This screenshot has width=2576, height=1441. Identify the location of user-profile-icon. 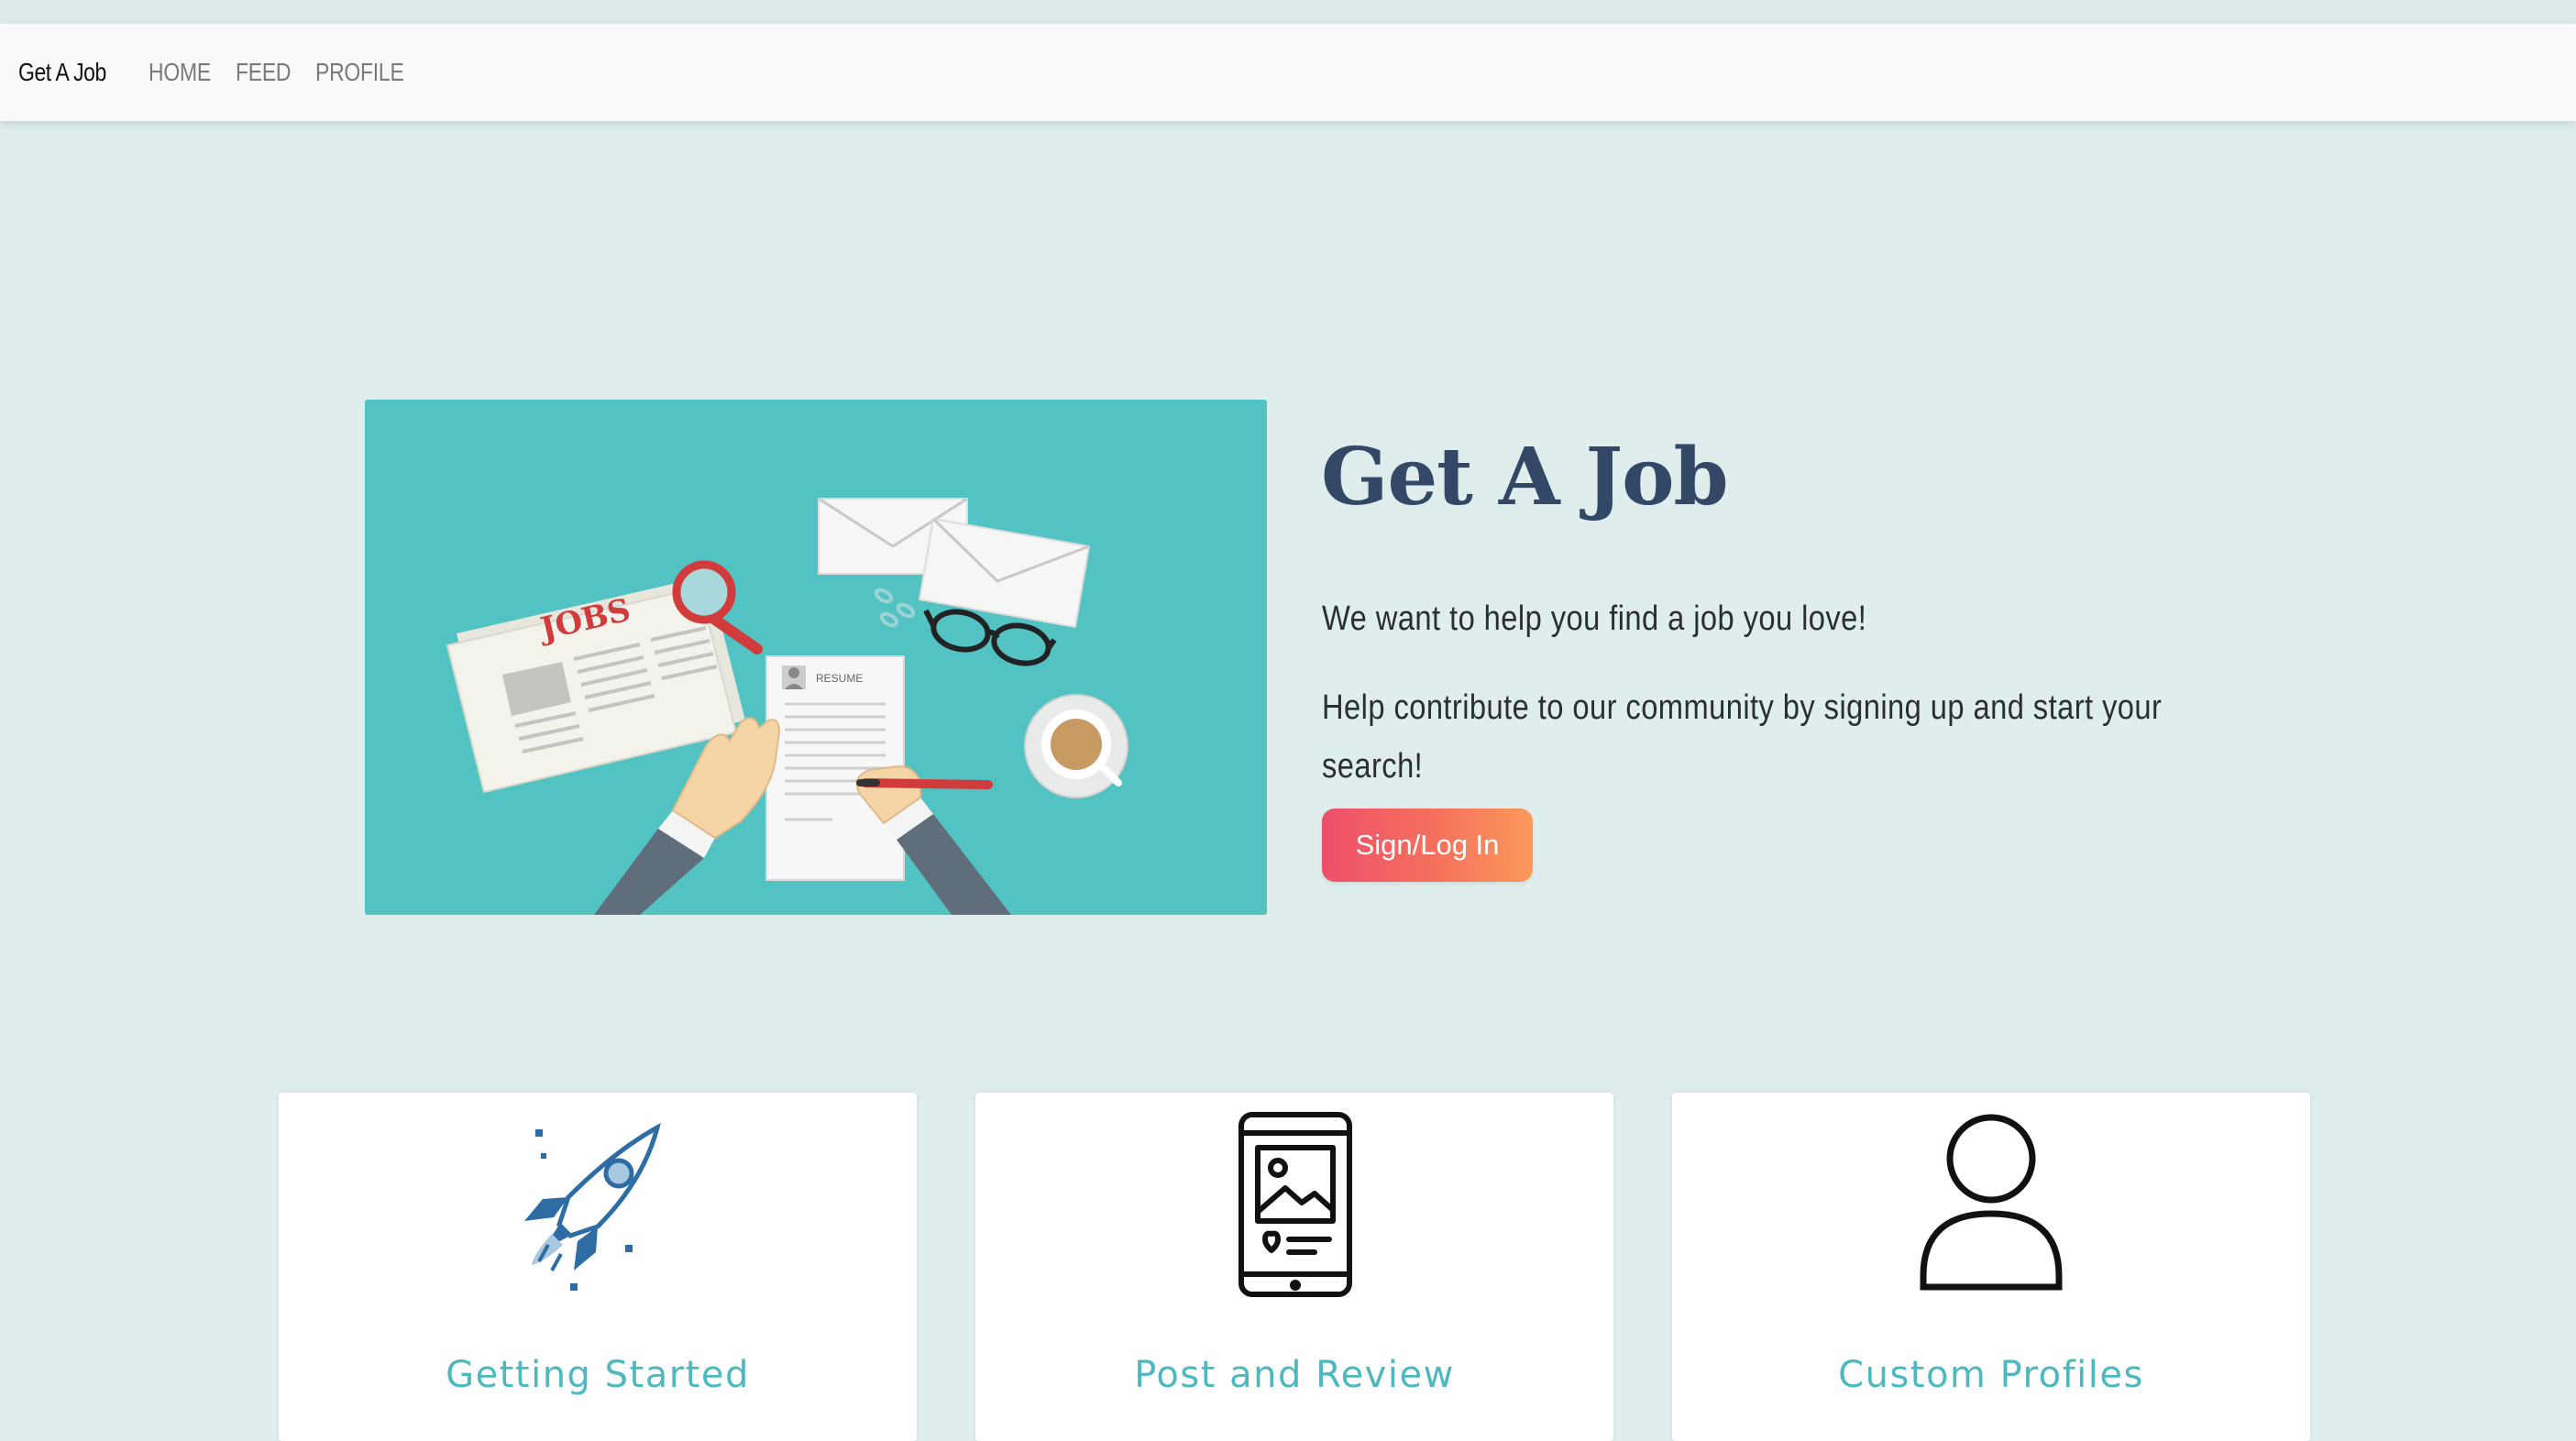
(1991, 1202).